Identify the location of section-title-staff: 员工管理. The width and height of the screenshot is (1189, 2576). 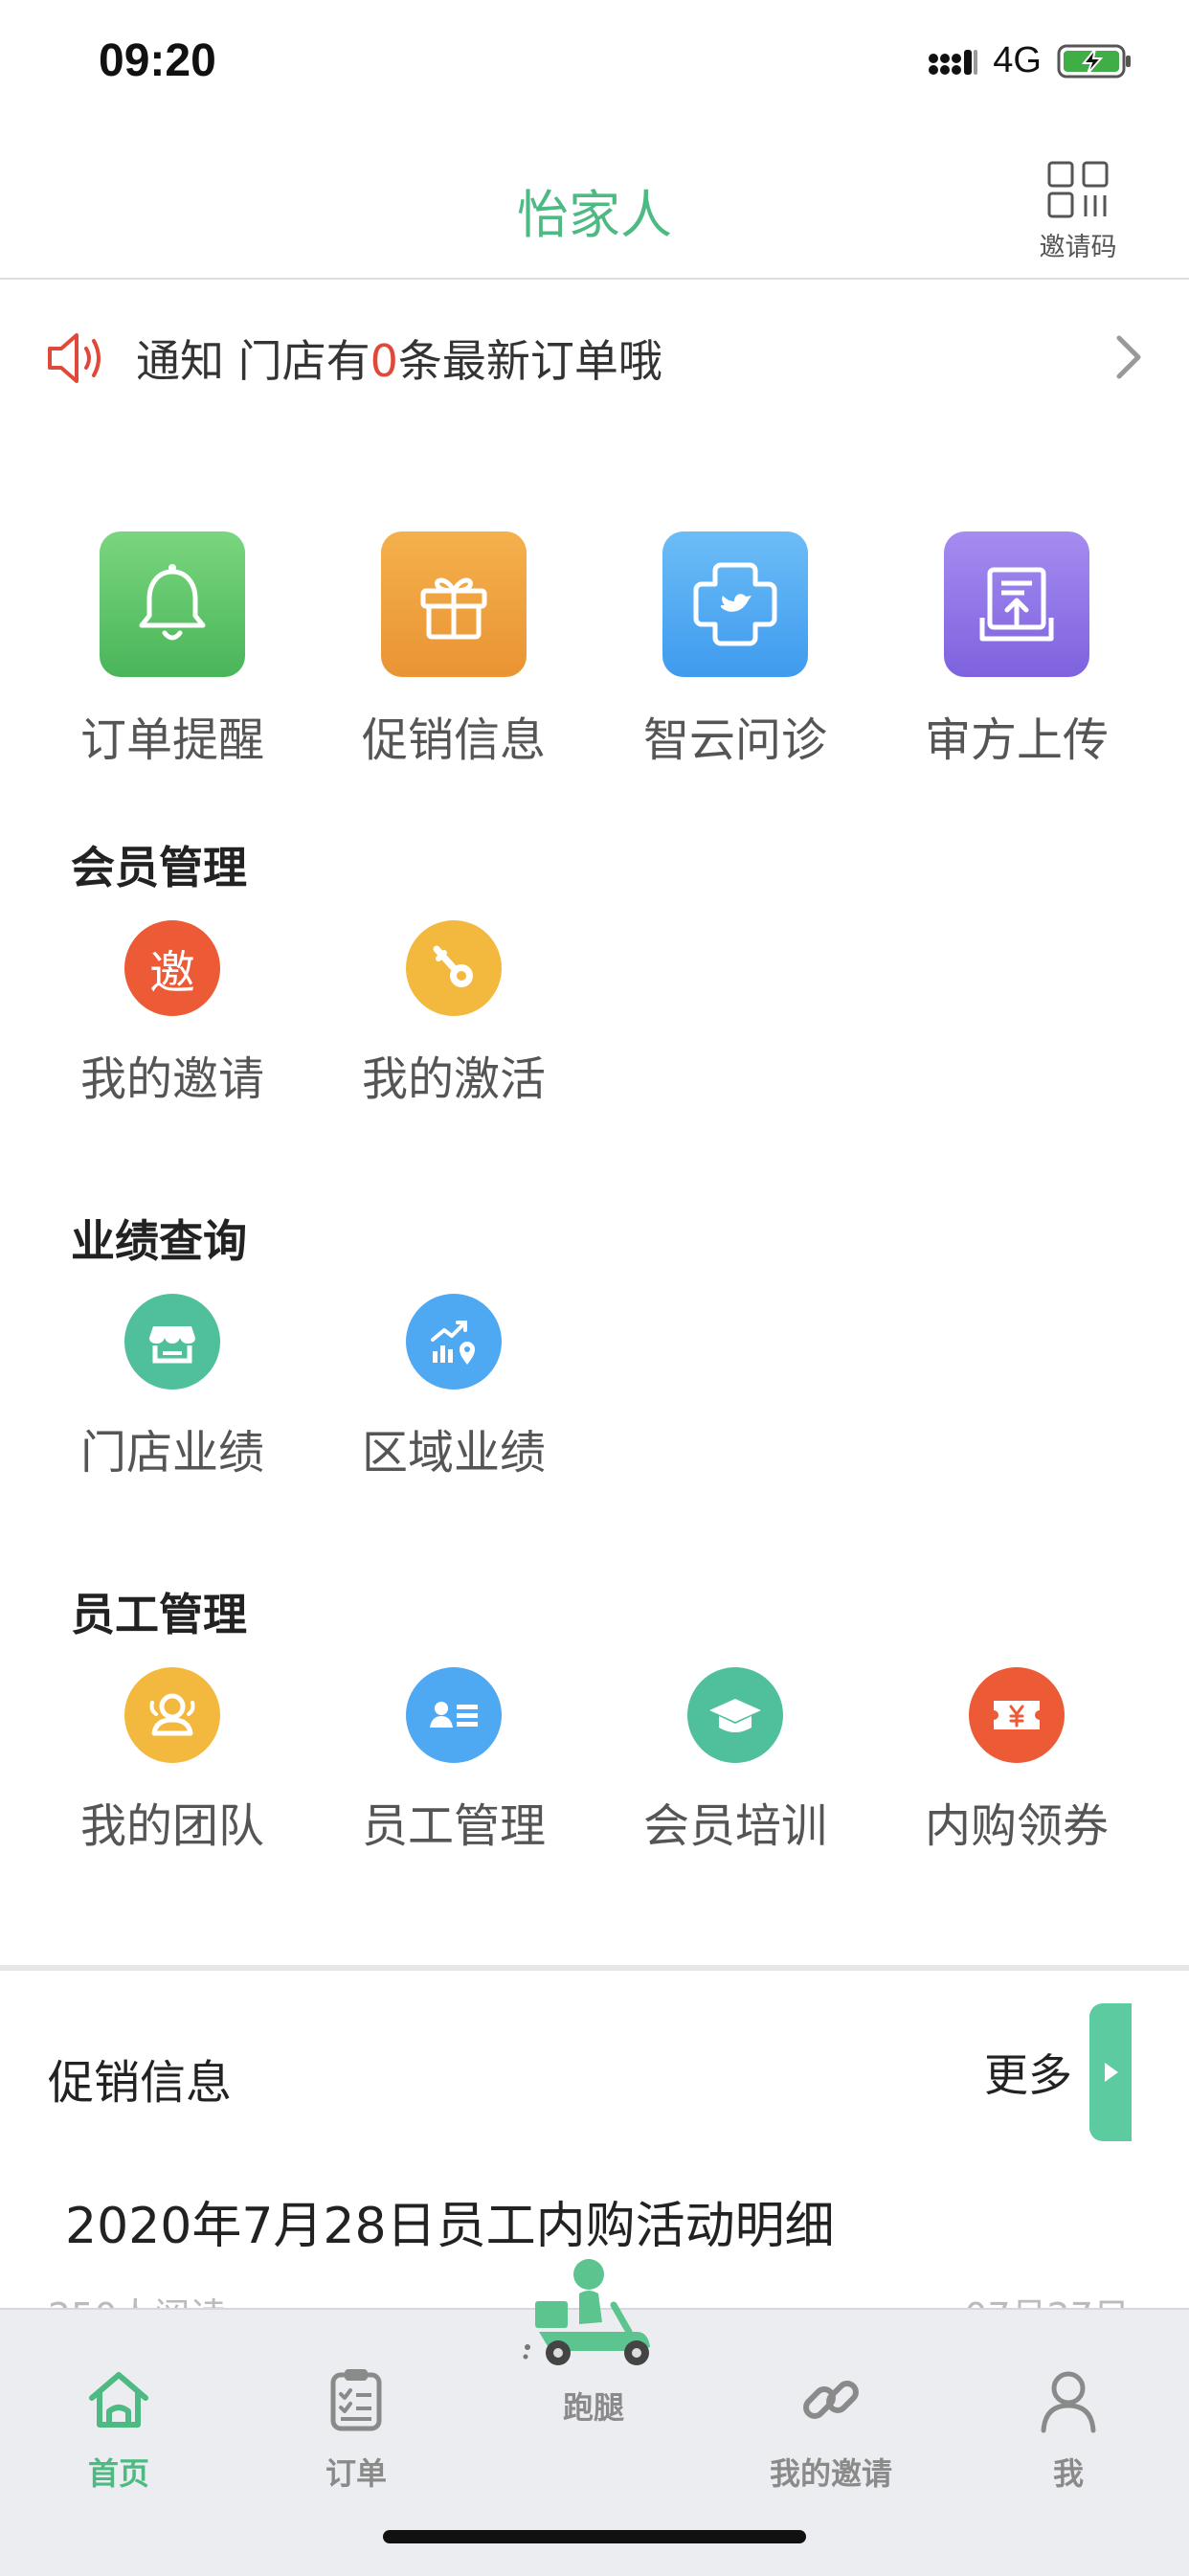
(159, 1614).